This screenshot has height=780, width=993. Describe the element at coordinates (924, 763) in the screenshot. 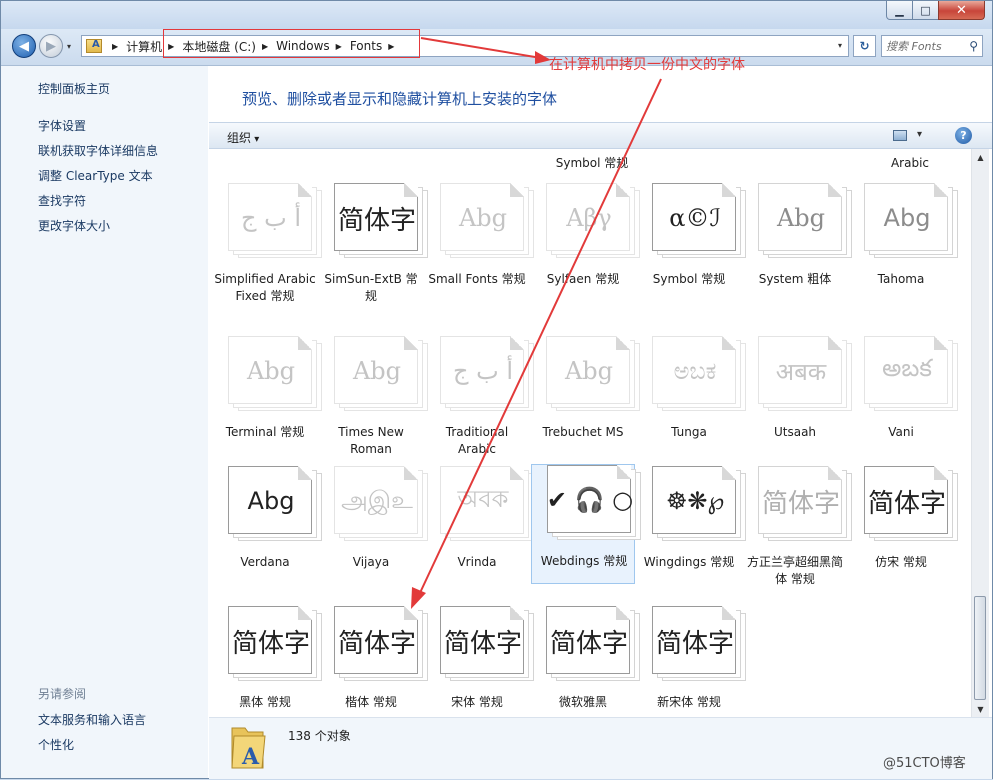

I see `watermark-text: @51CTO博客` at that location.